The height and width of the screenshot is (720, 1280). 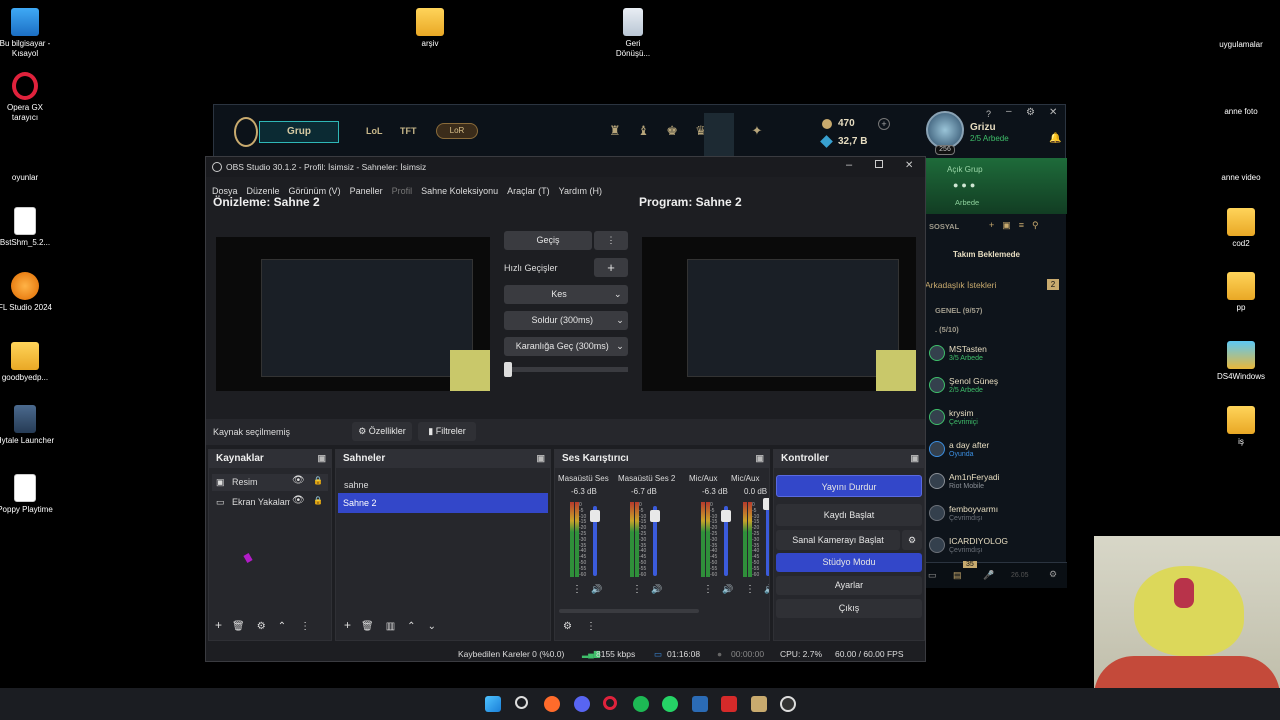 What do you see at coordinates (759, 704) in the screenshot?
I see `league-icon` at bounding box center [759, 704].